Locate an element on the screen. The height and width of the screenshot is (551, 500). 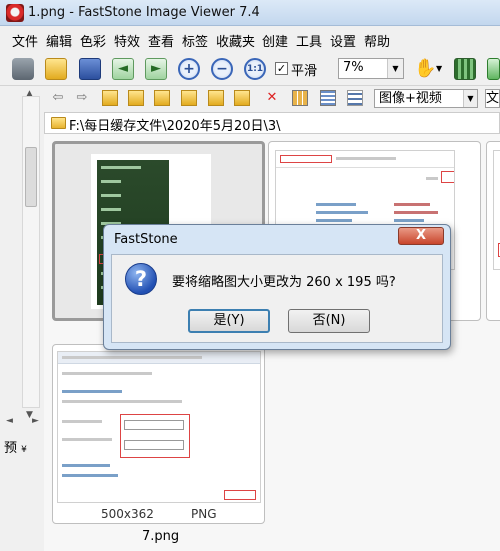
menu-help: 帮助 is located at coordinates (377, 40).